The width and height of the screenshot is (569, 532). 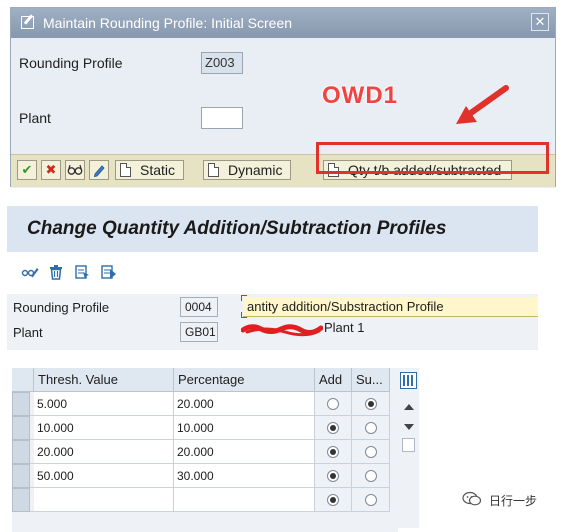 I want to click on display-icon, so click(x=75, y=169).